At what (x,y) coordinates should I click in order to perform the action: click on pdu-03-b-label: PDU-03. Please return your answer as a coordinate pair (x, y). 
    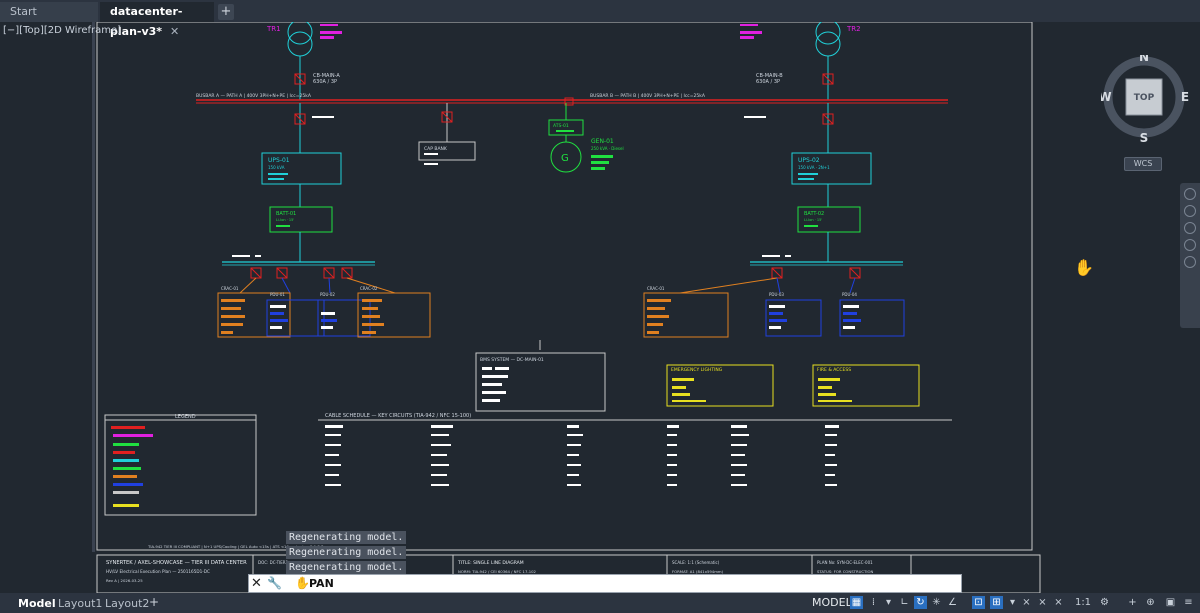
    Looking at the image, I should click on (776, 294).